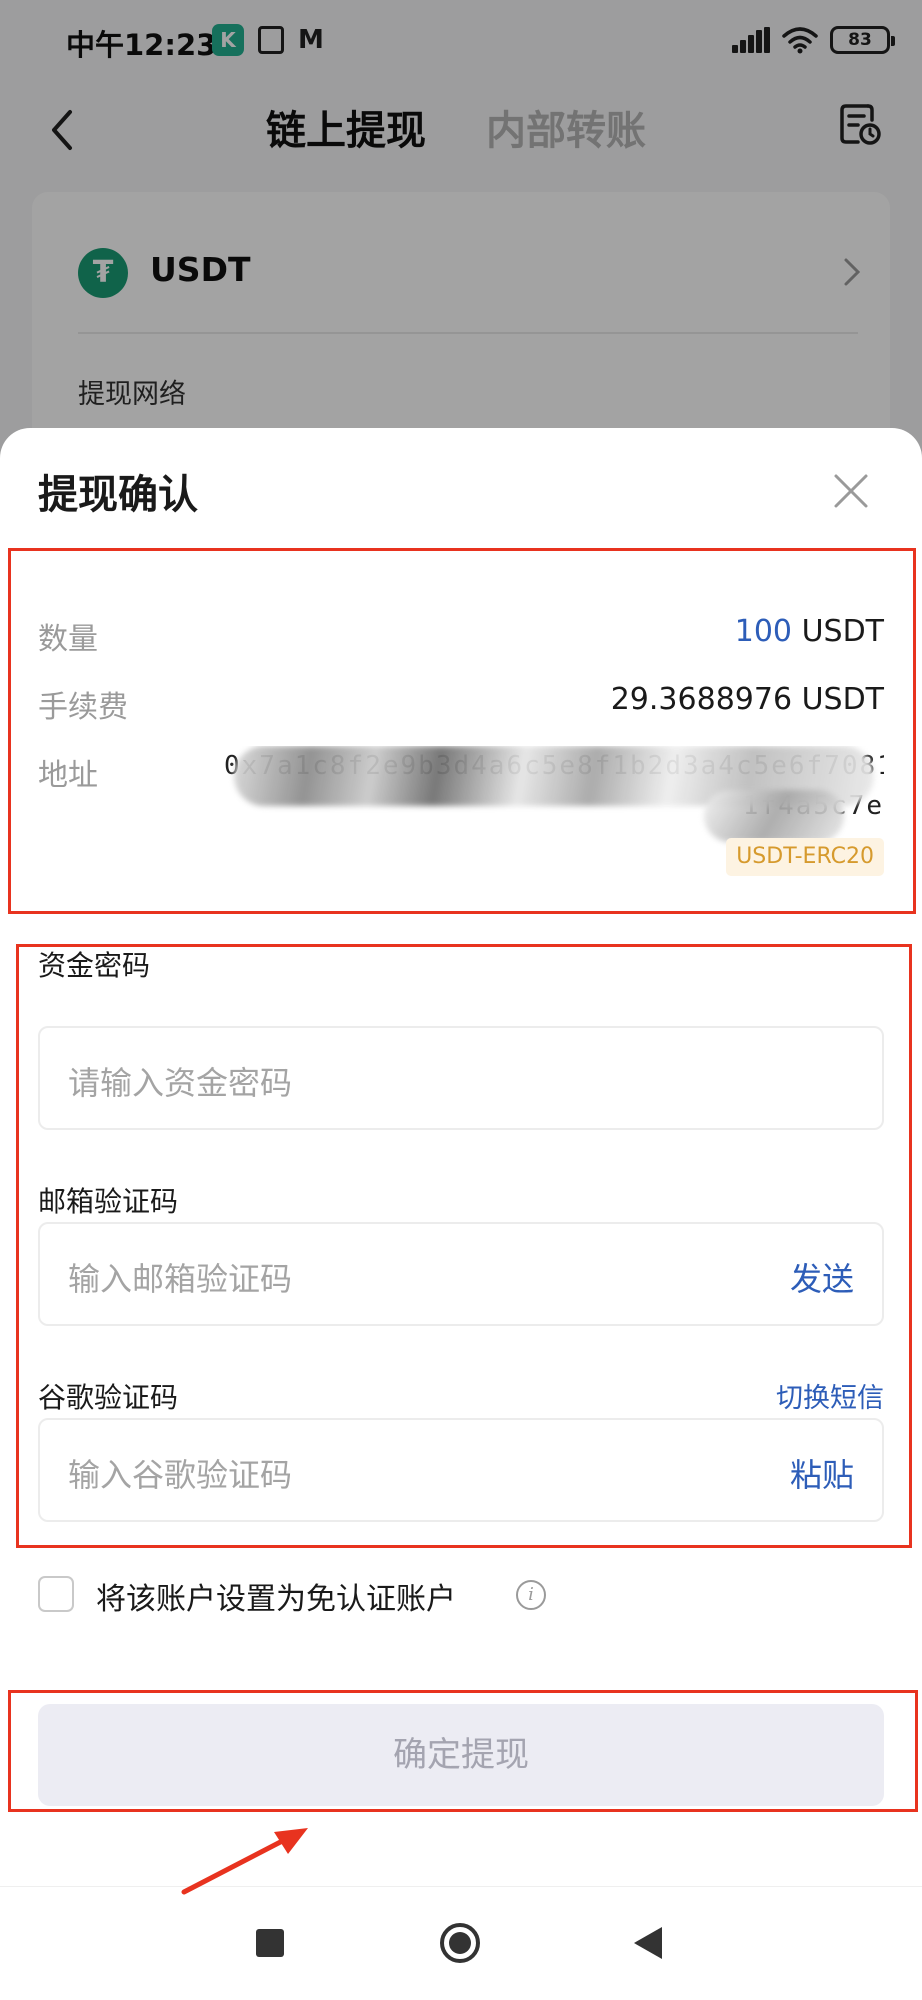 The width and height of the screenshot is (922, 2000). I want to click on system-nav-bar, so click(461, 1943).